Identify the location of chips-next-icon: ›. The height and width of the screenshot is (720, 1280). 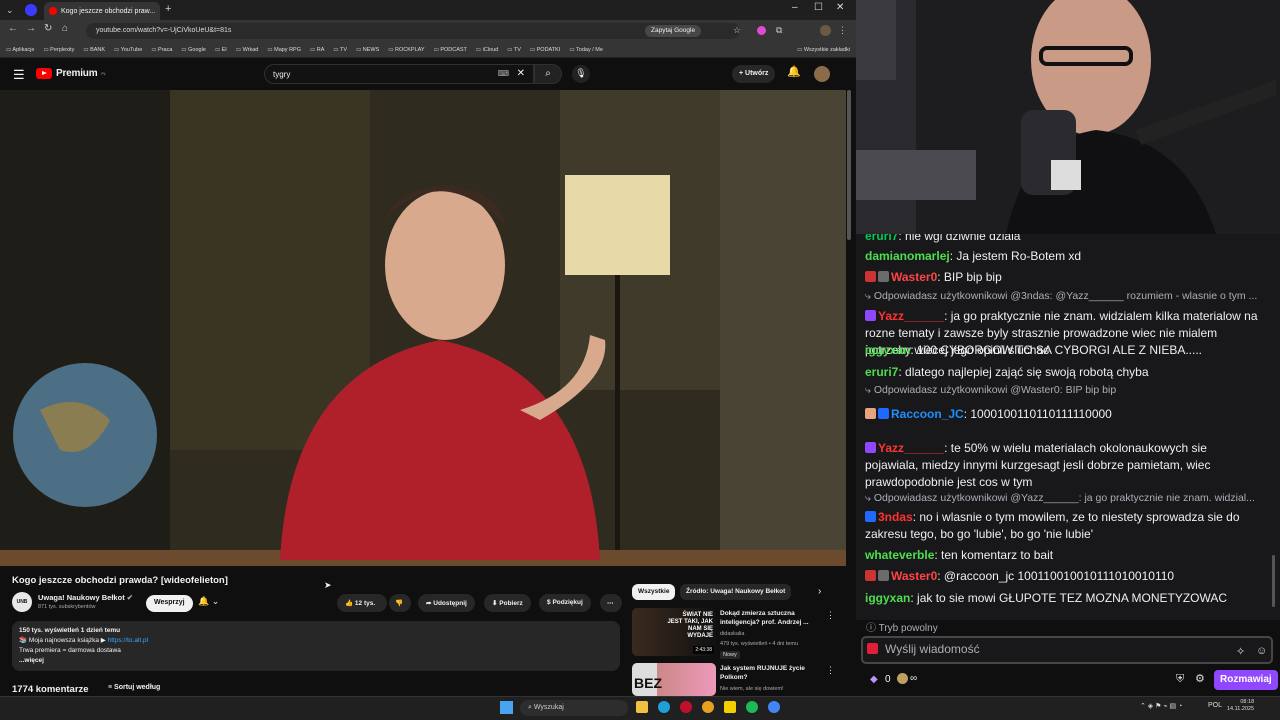
(819, 591).